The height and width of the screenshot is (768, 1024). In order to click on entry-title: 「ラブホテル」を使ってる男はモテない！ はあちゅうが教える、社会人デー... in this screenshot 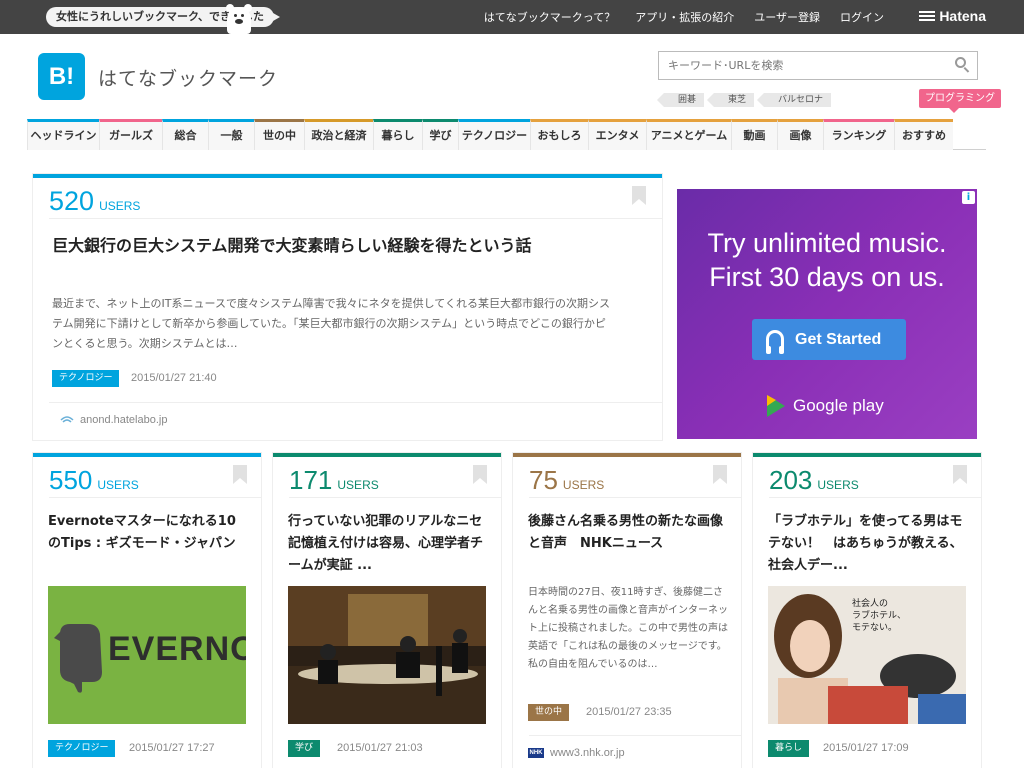, I will do `click(868, 544)`.